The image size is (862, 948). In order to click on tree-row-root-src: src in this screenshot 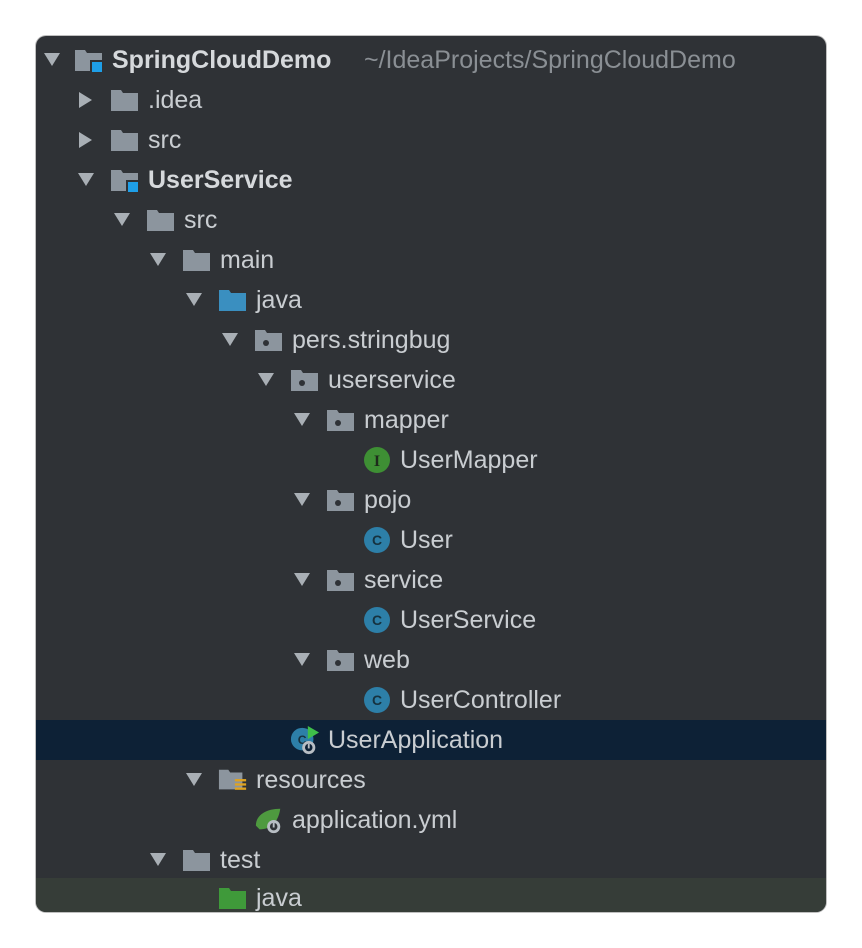, I will do `click(431, 140)`.